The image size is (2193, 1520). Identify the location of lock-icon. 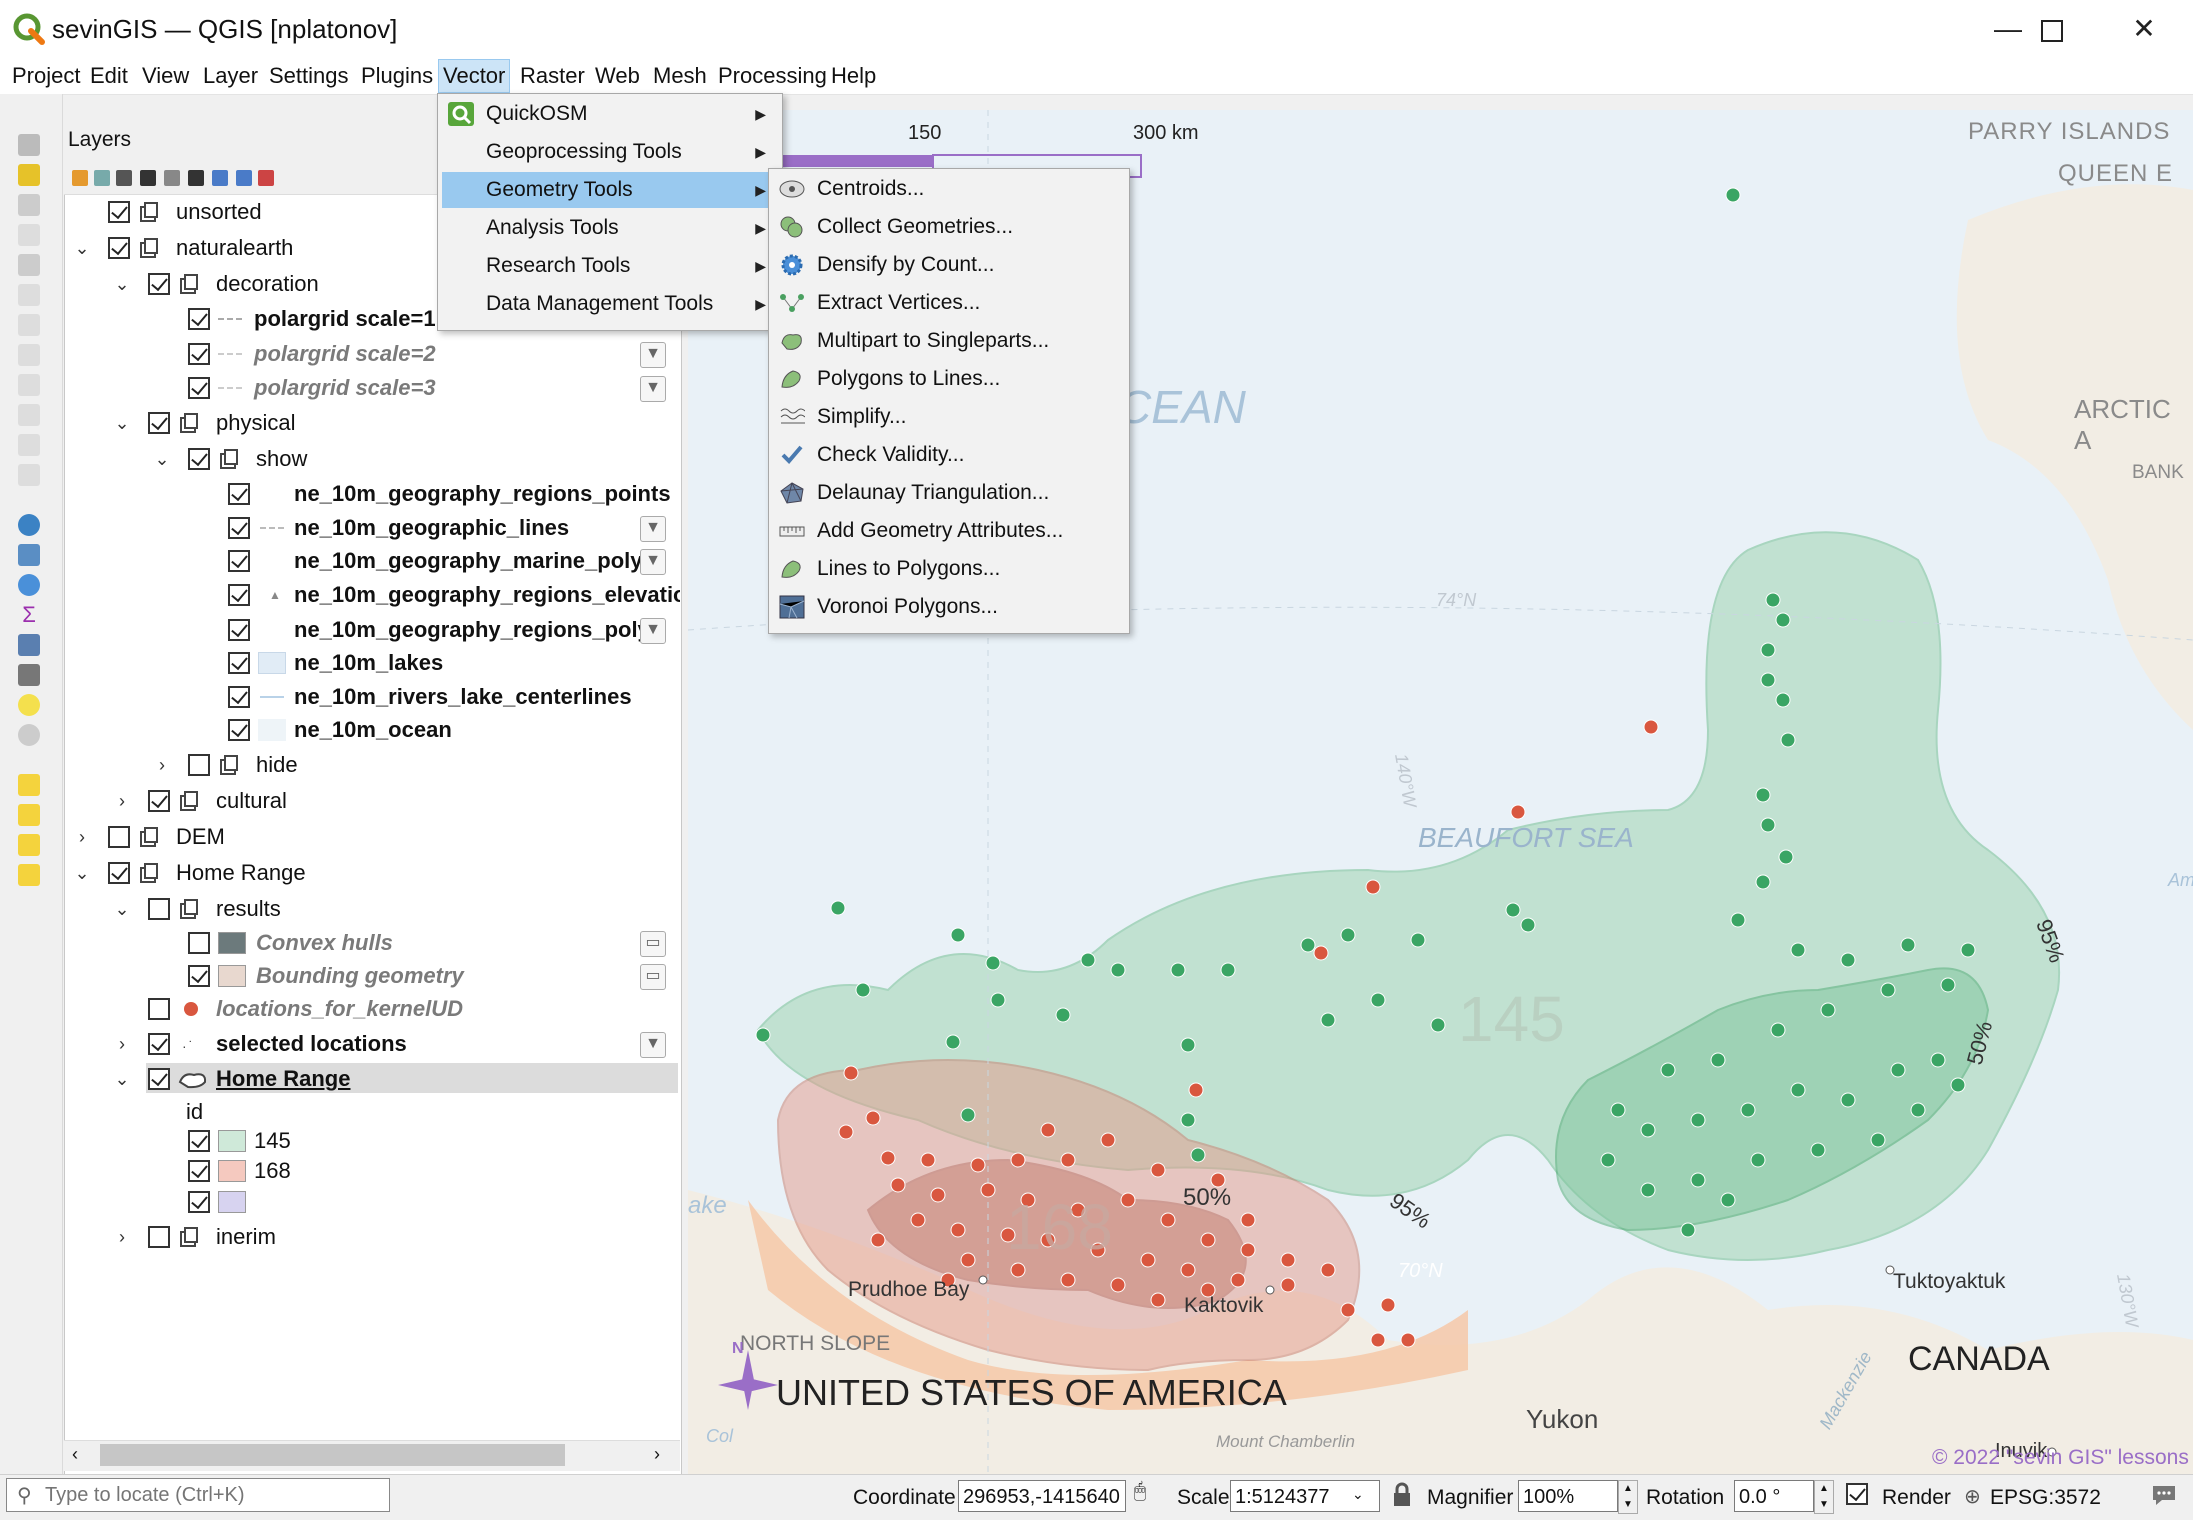
(1402, 1495).